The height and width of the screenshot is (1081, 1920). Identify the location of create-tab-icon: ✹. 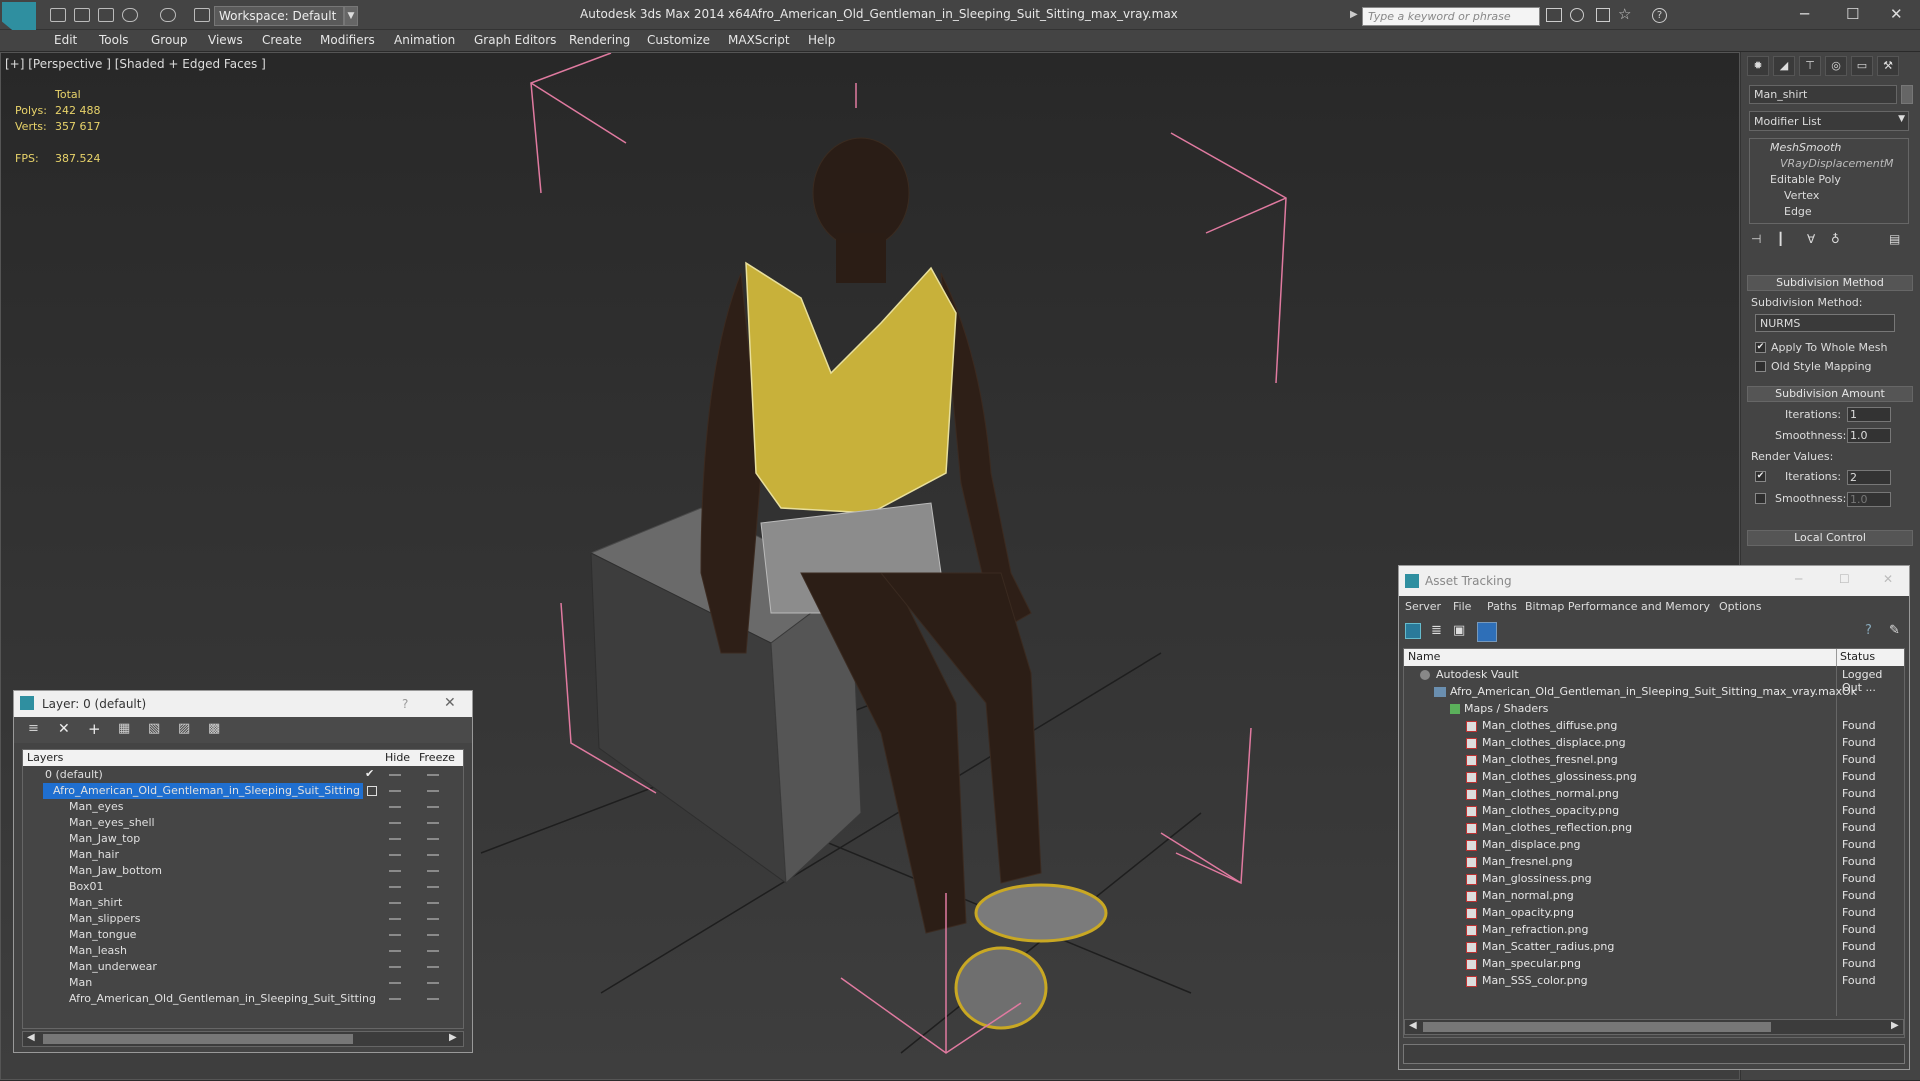
(1758, 66).